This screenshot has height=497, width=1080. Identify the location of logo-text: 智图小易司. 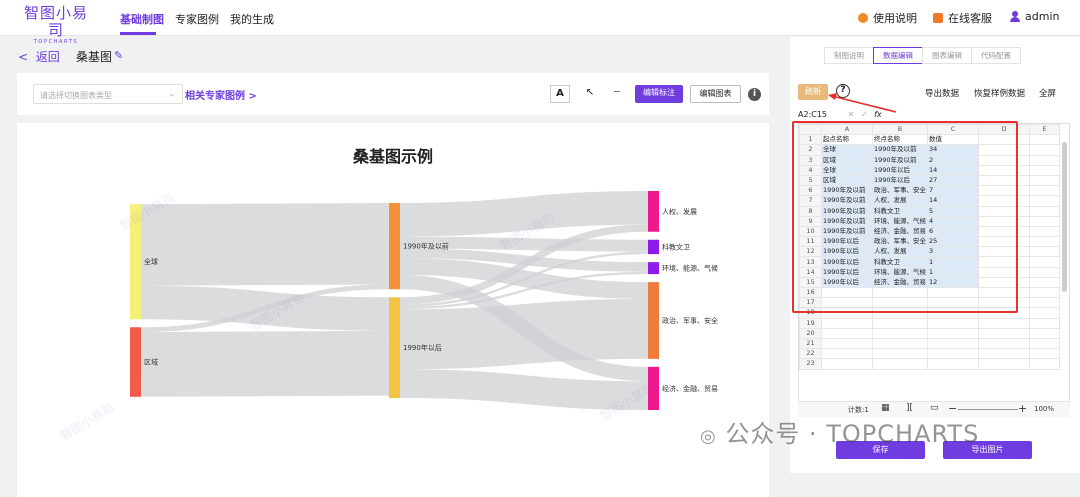
(56, 21).